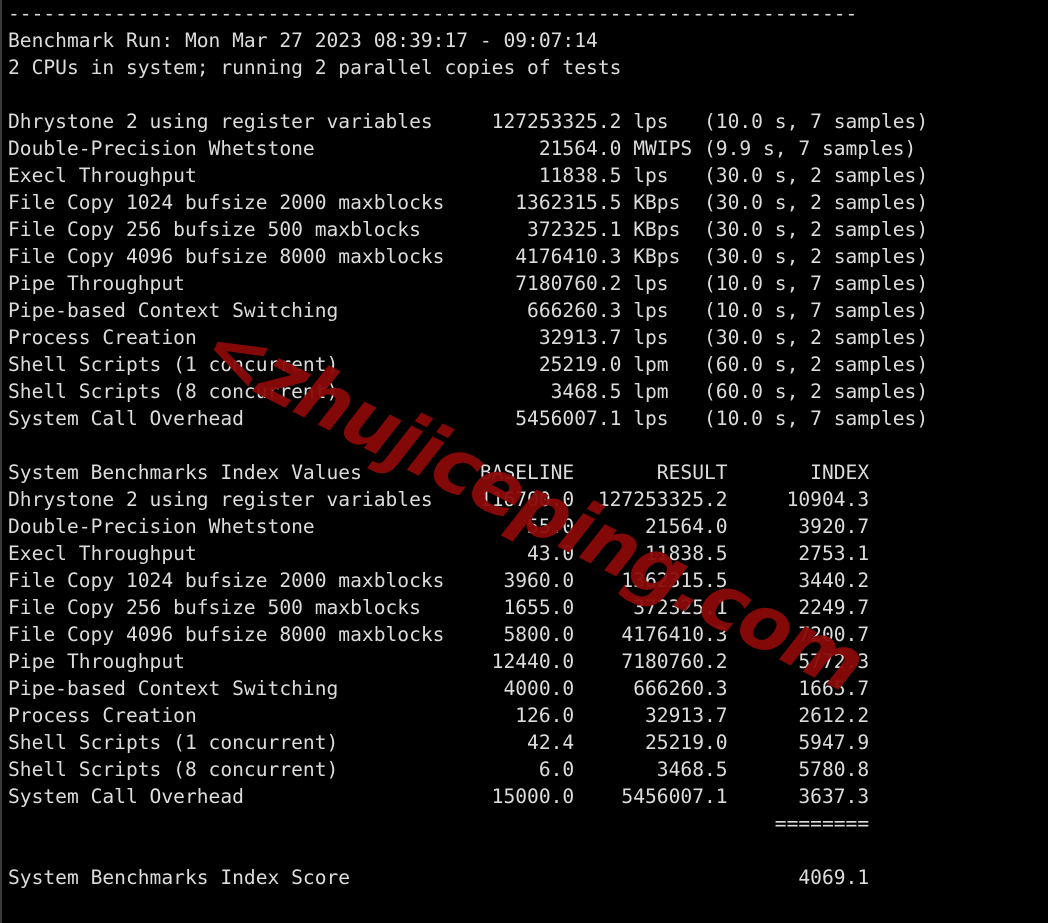  Describe the element at coordinates (439, 553) in the screenshot. I see `index-table-row: Execl Throughput 43.0 11838.5 2753.1` at that location.